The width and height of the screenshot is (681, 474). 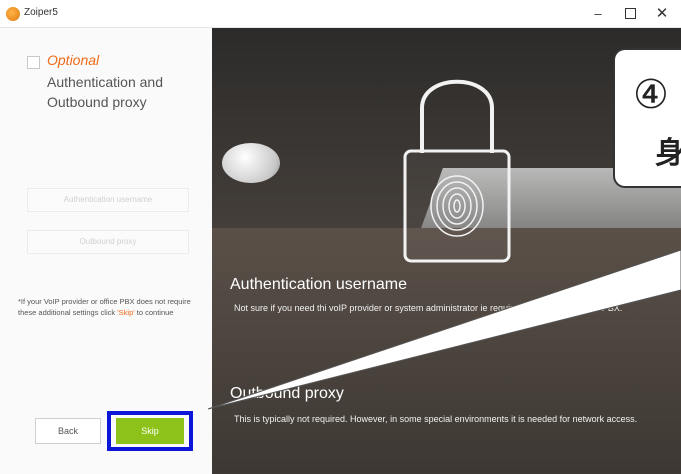 I want to click on skip-note-end: to continue, so click(x=154, y=312).